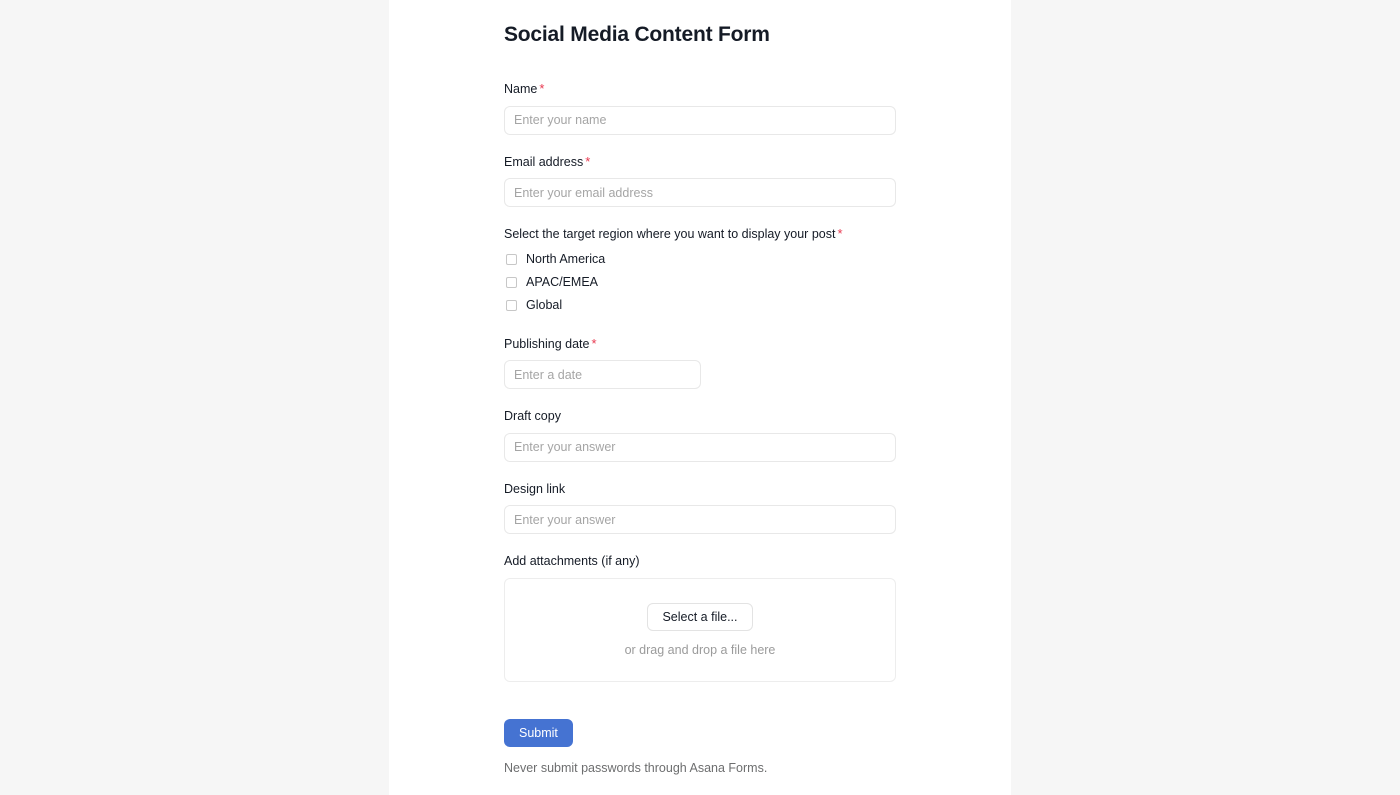 This screenshot has width=1400, height=795. I want to click on label-text-publishing-date: Publishing date, so click(547, 343).